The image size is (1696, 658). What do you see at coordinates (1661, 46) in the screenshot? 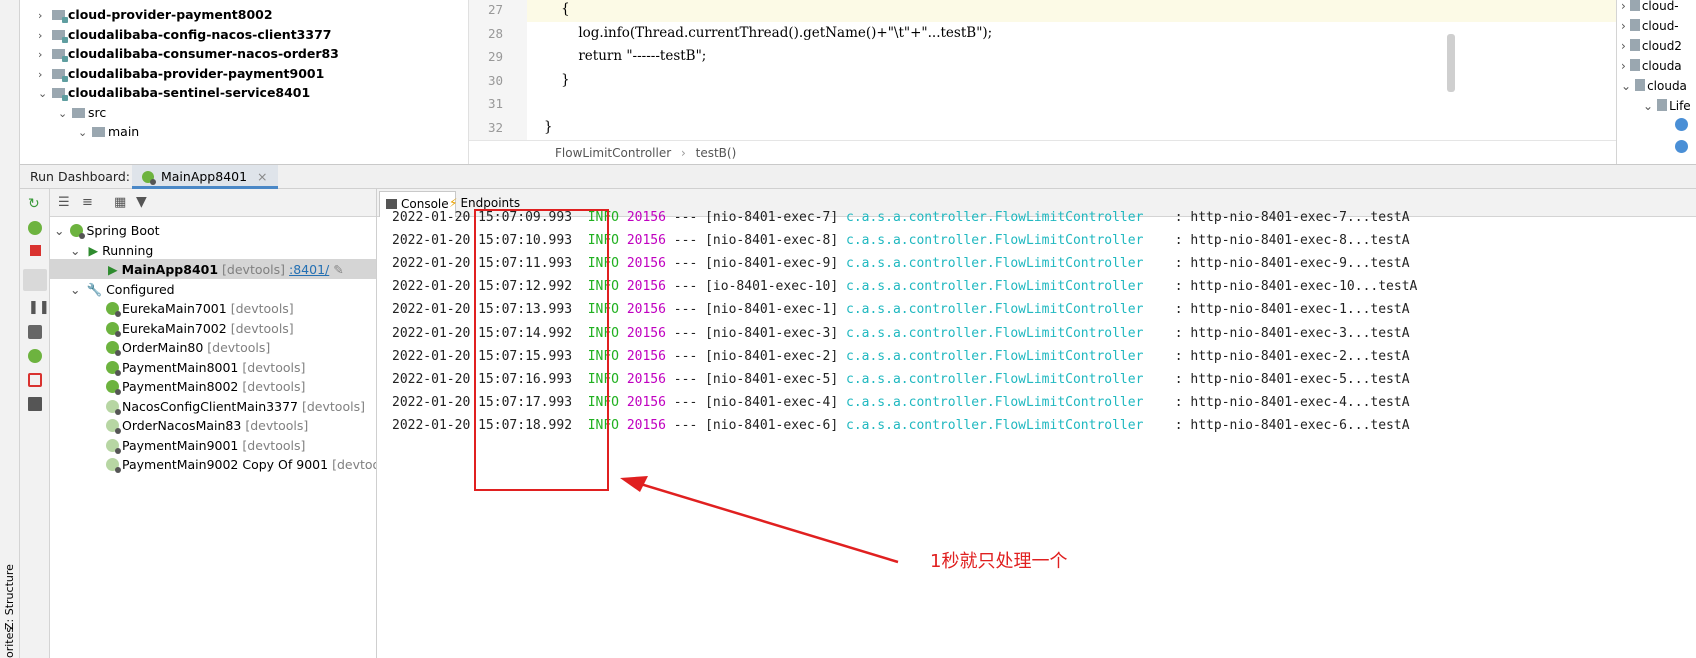
I see `maven-item-label: cloud2` at bounding box center [1661, 46].